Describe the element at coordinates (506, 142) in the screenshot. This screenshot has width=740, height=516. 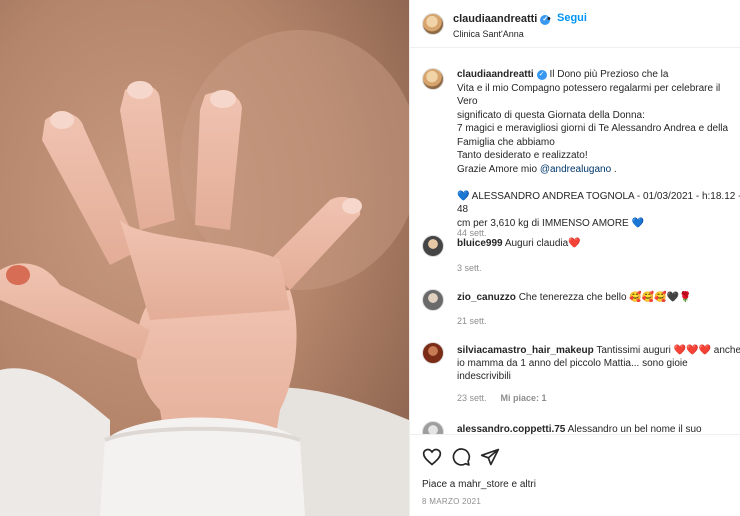
I see `caption-line-5: Famiglia che abbiamo` at that location.